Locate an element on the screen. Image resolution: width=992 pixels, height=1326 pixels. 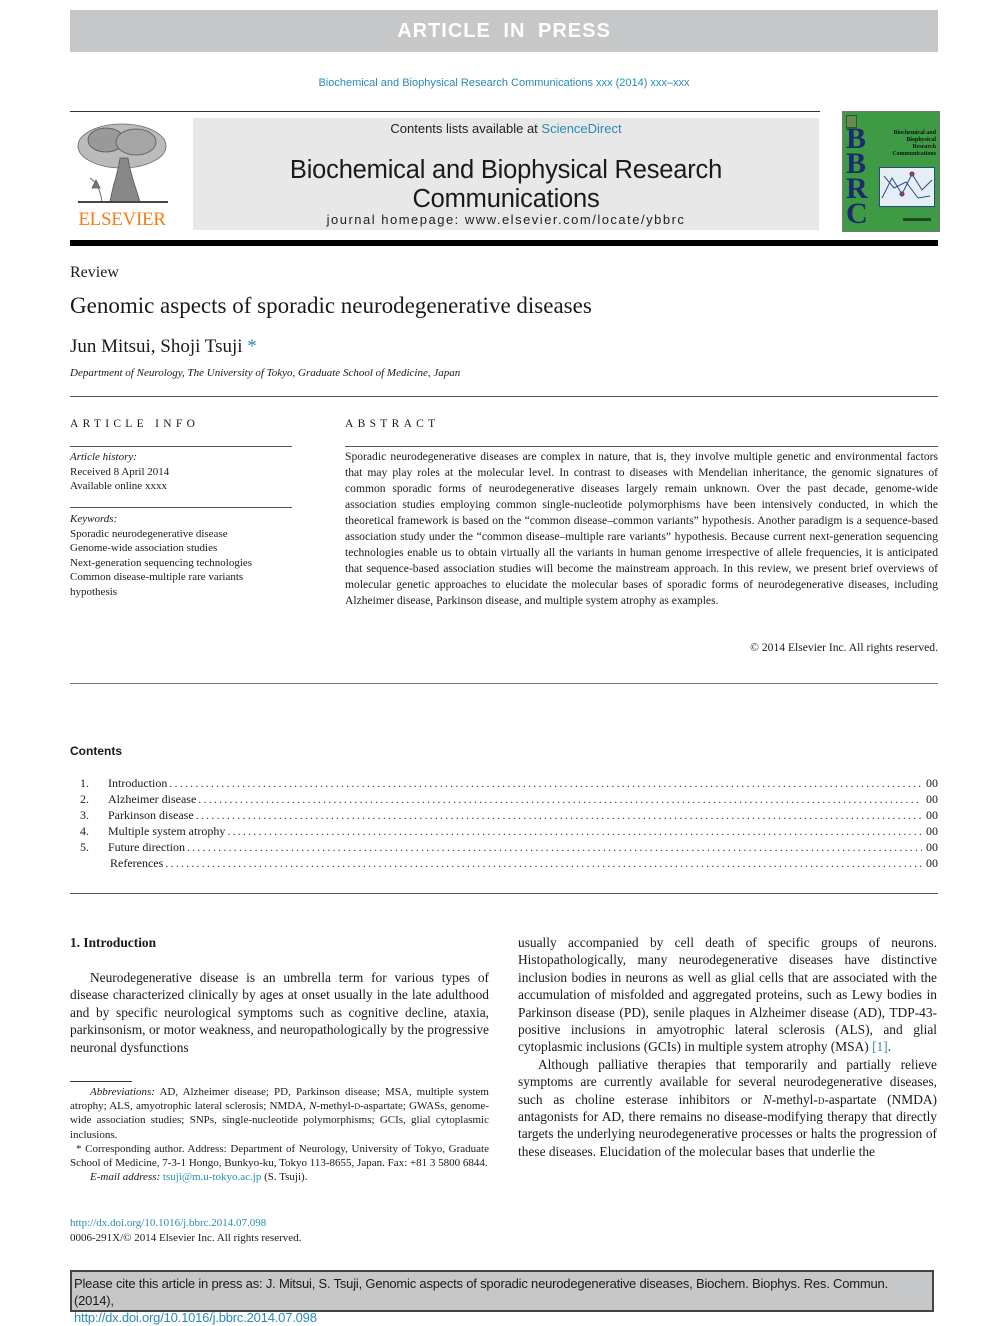
abbreviations-label: Abbreviations: is located at coordinates (122, 1092).